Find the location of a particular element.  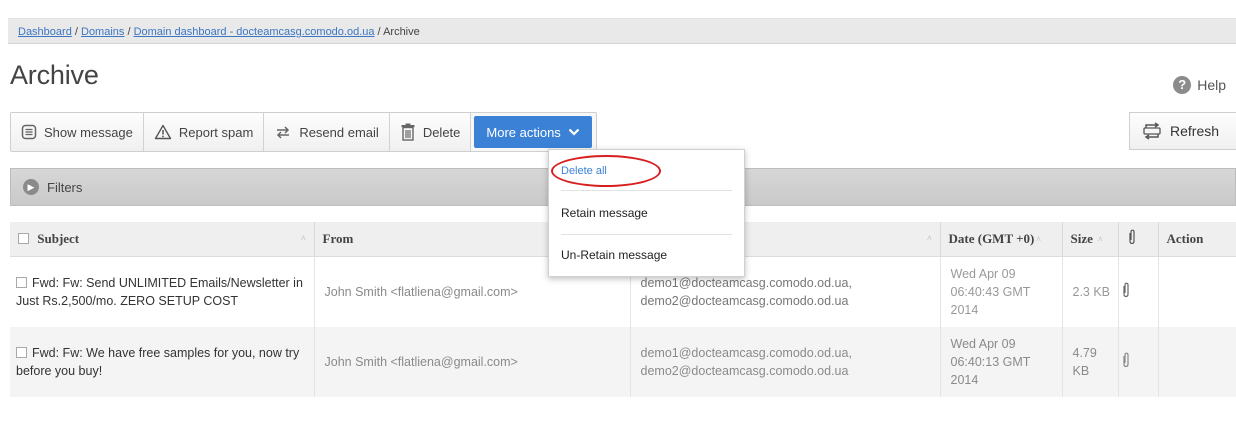

column-header-subject: Subject ^ is located at coordinates (162, 239).